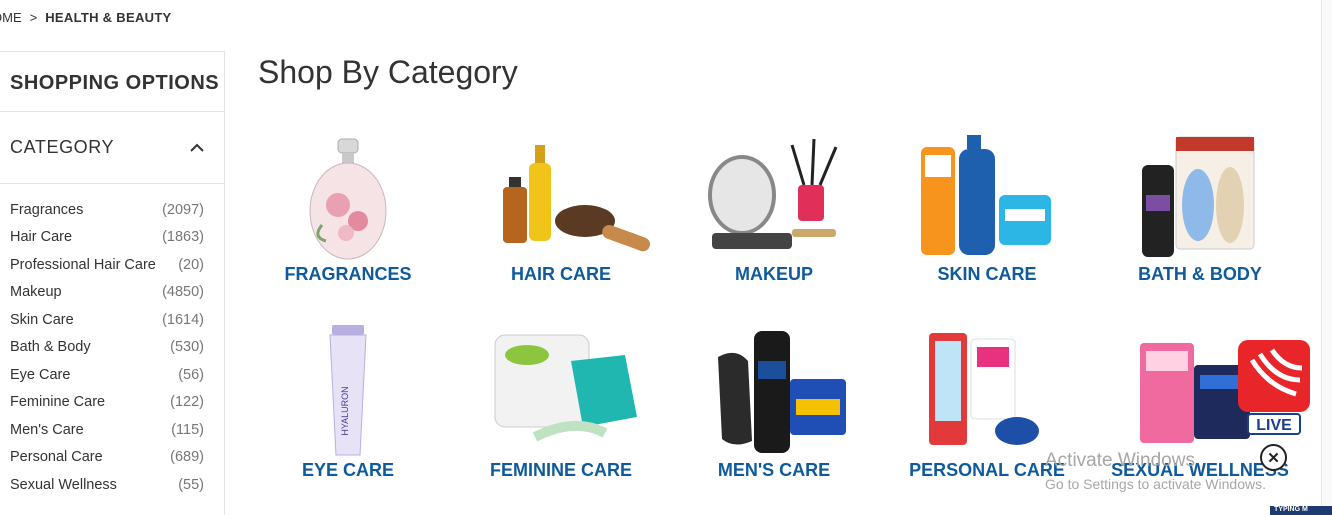 Image resolution: width=1332 pixels, height=515 pixels. What do you see at coordinates (1155, 484) in the screenshot?
I see `watermark-subtitle: Go to Settings to activate Windows.` at bounding box center [1155, 484].